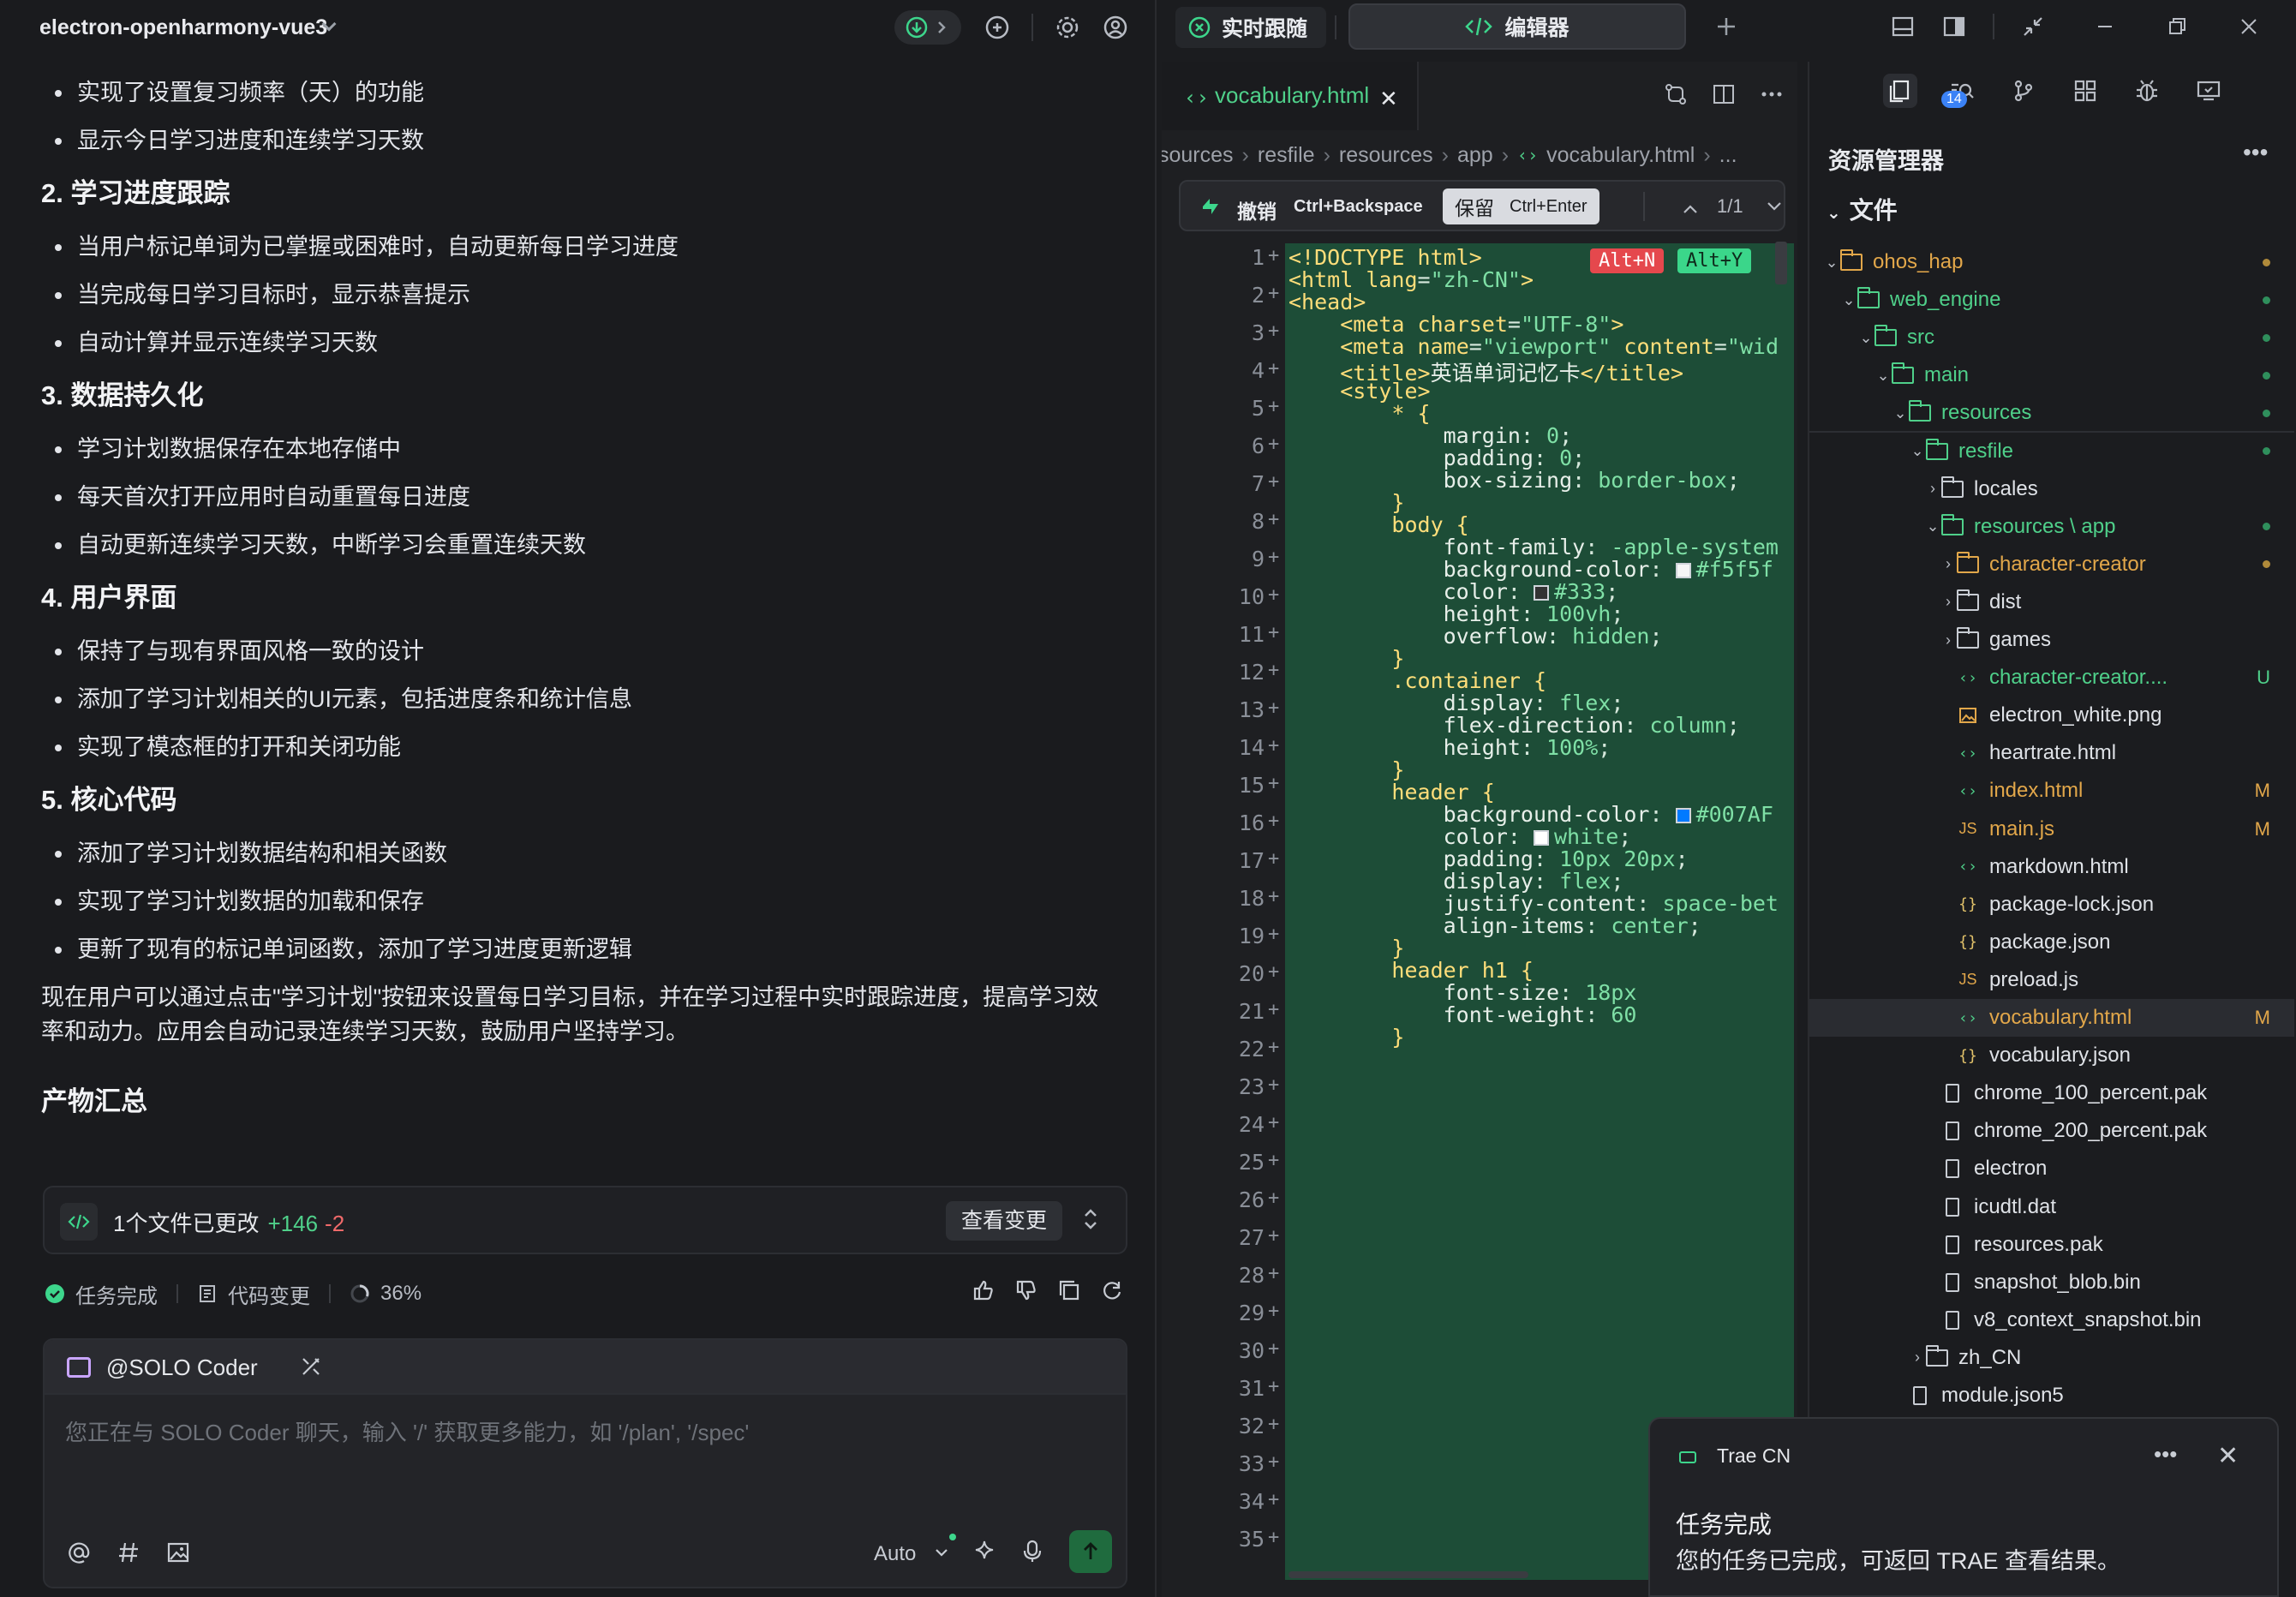 The width and height of the screenshot is (2296, 1597). What do you see at coordinates (1069, 1290) in the screenshot?
I see `copy-icon` at bounding box center [1069, 1290].